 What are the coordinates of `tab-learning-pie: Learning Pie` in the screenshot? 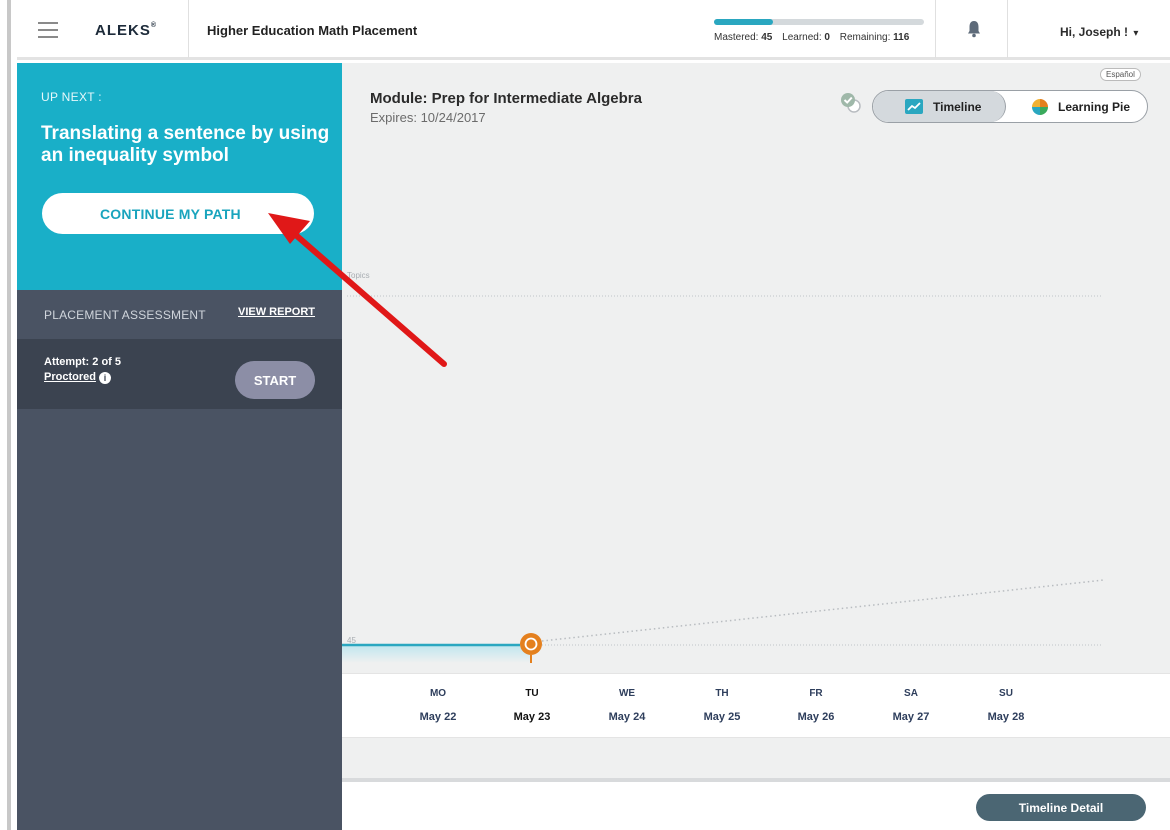 It's located at (1076, 106).